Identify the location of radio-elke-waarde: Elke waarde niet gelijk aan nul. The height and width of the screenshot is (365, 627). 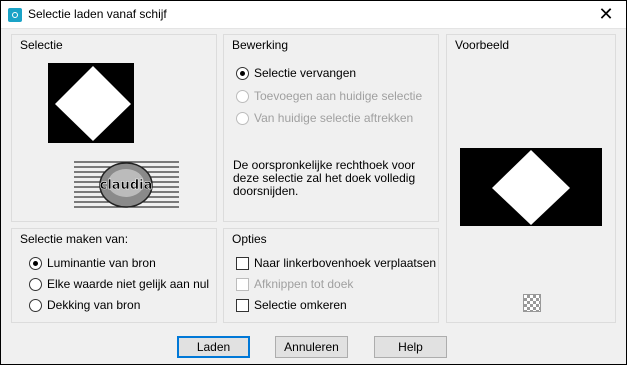
(119, 284).